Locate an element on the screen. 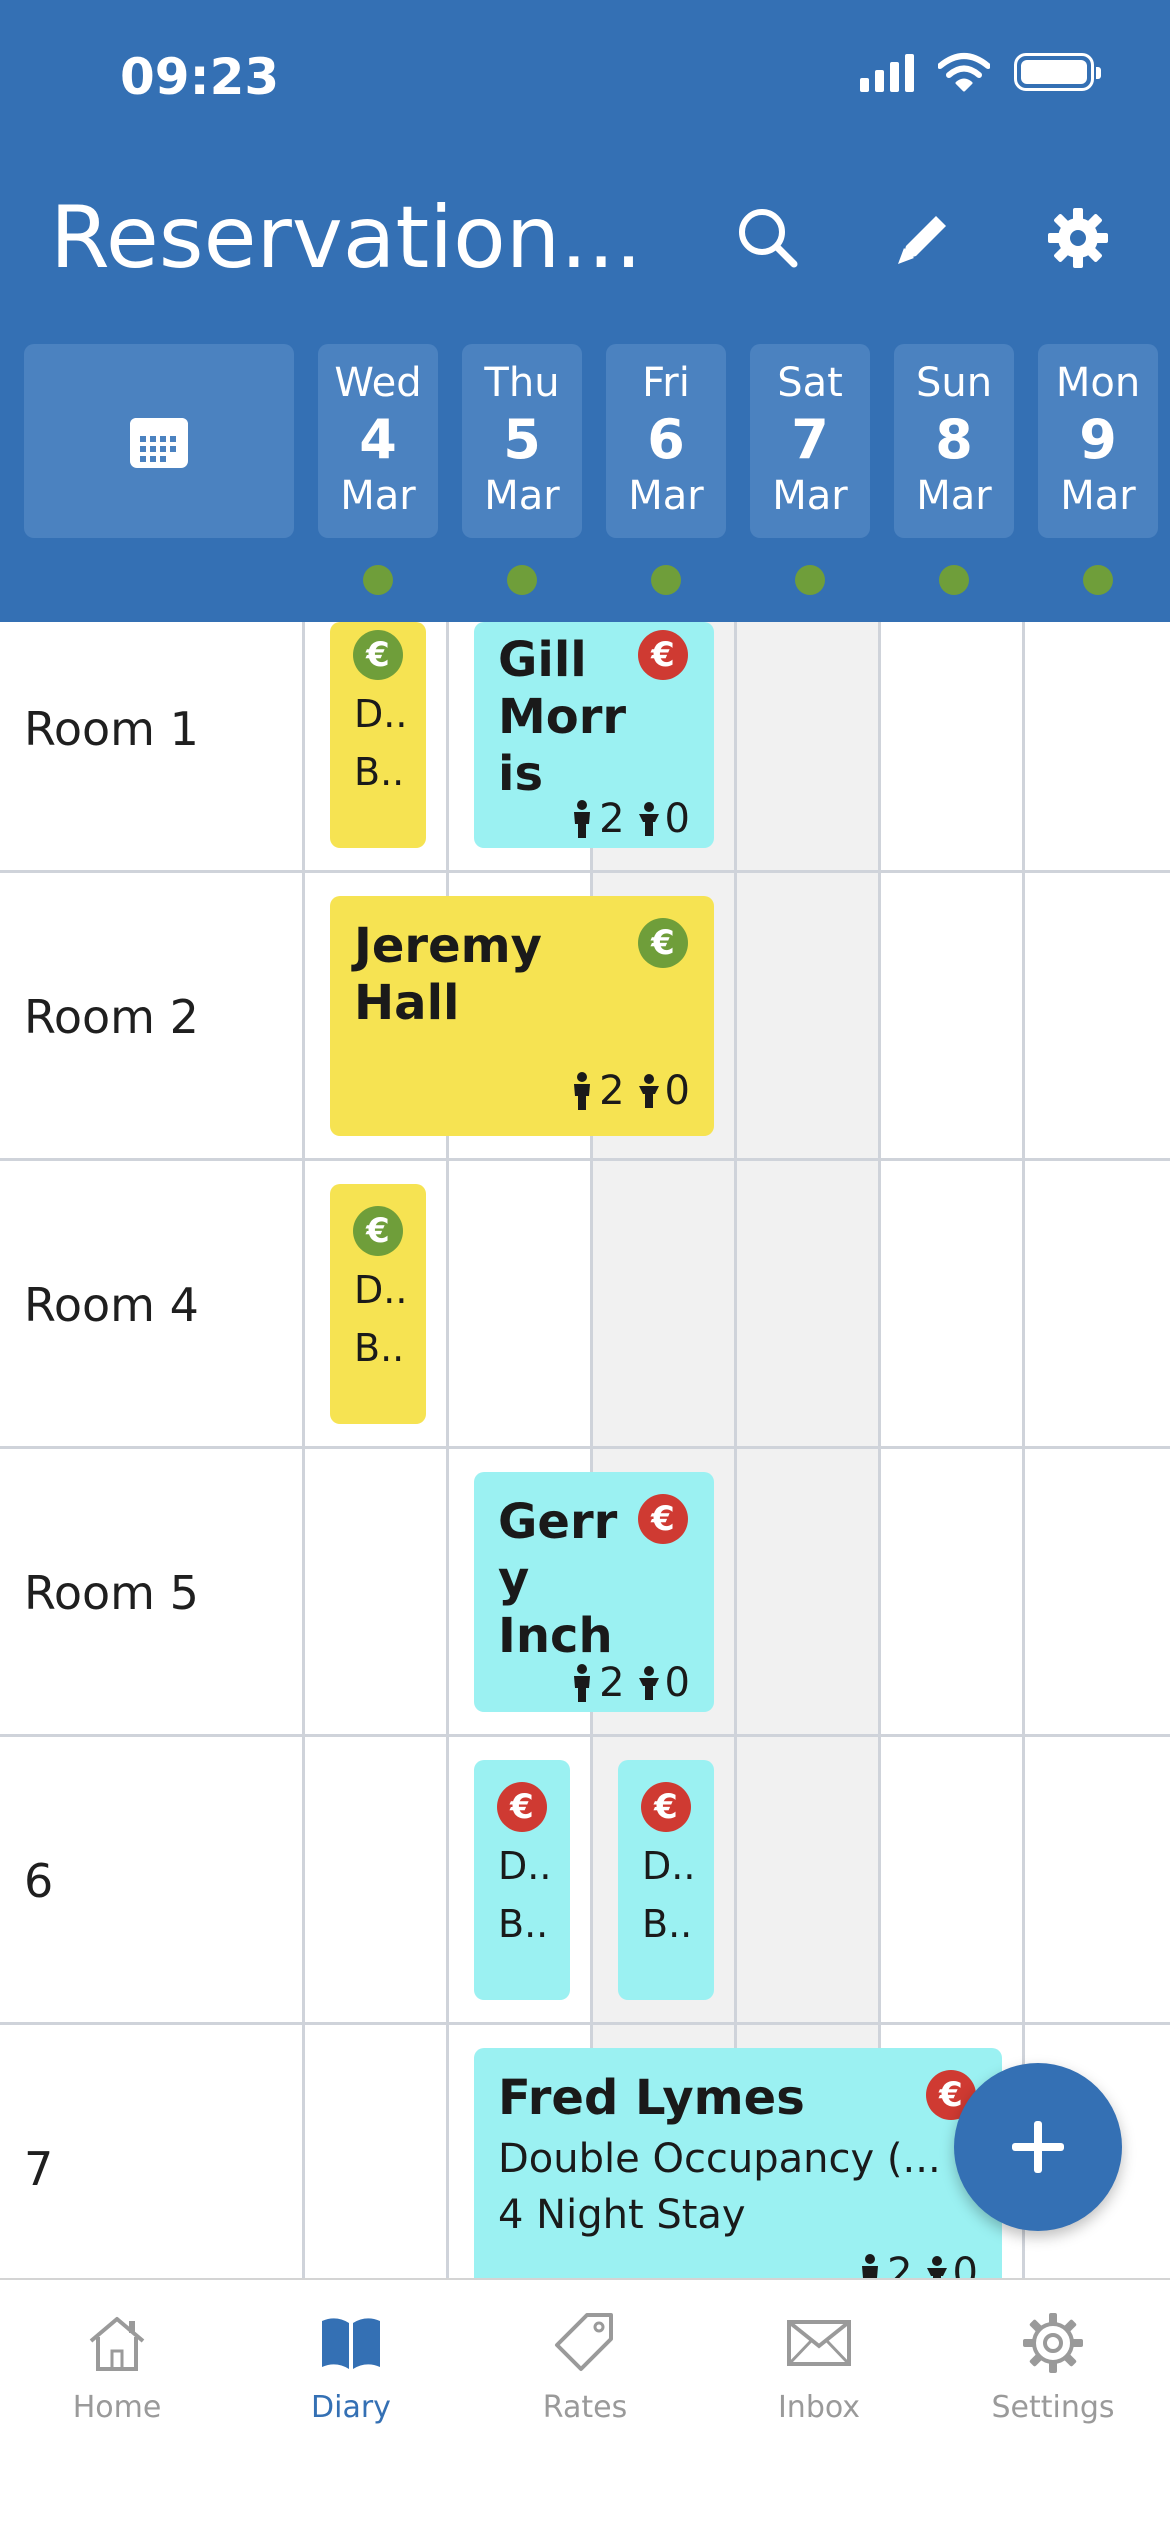 Image resolution: width=1170 pixels, height=2532 pixels. room-label: 6 is located at coordinates (39, 1881).